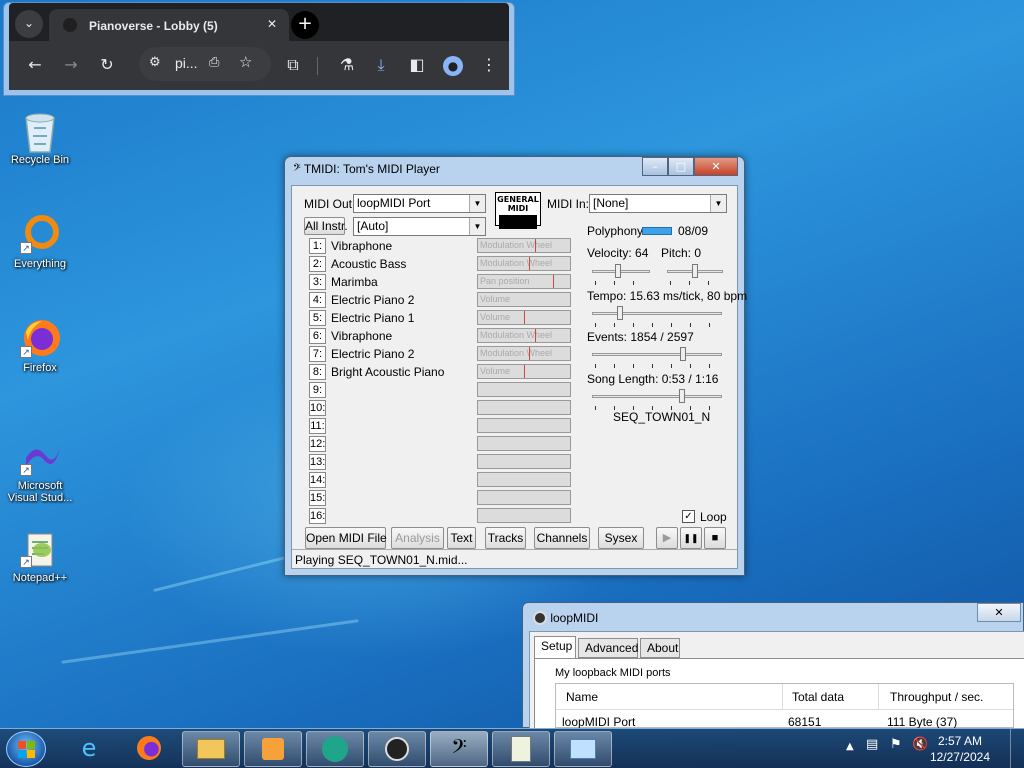 This screenshot has width=1024, height=768. What do you see at coordinates (896, 744) in the screenshot?
I see `action-center-flag-icon: ⚑` at bounding box center [896, 744].